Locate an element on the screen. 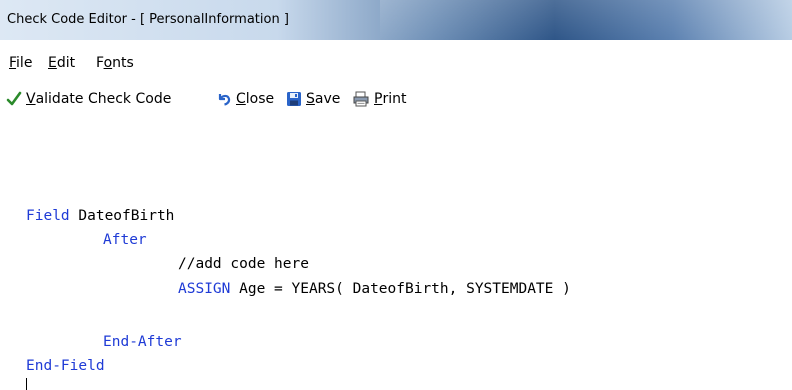 The width and height of the screenshot is (792, 390). code-line-2: After is located at coordinates (125, 240).